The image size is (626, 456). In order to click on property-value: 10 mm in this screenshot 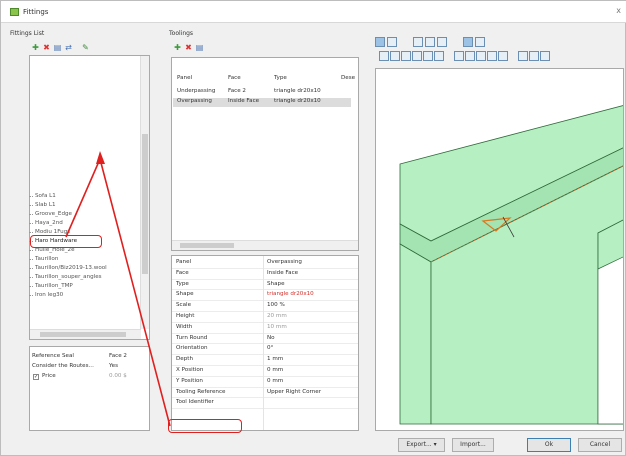, I will do `click(311, 327)`.